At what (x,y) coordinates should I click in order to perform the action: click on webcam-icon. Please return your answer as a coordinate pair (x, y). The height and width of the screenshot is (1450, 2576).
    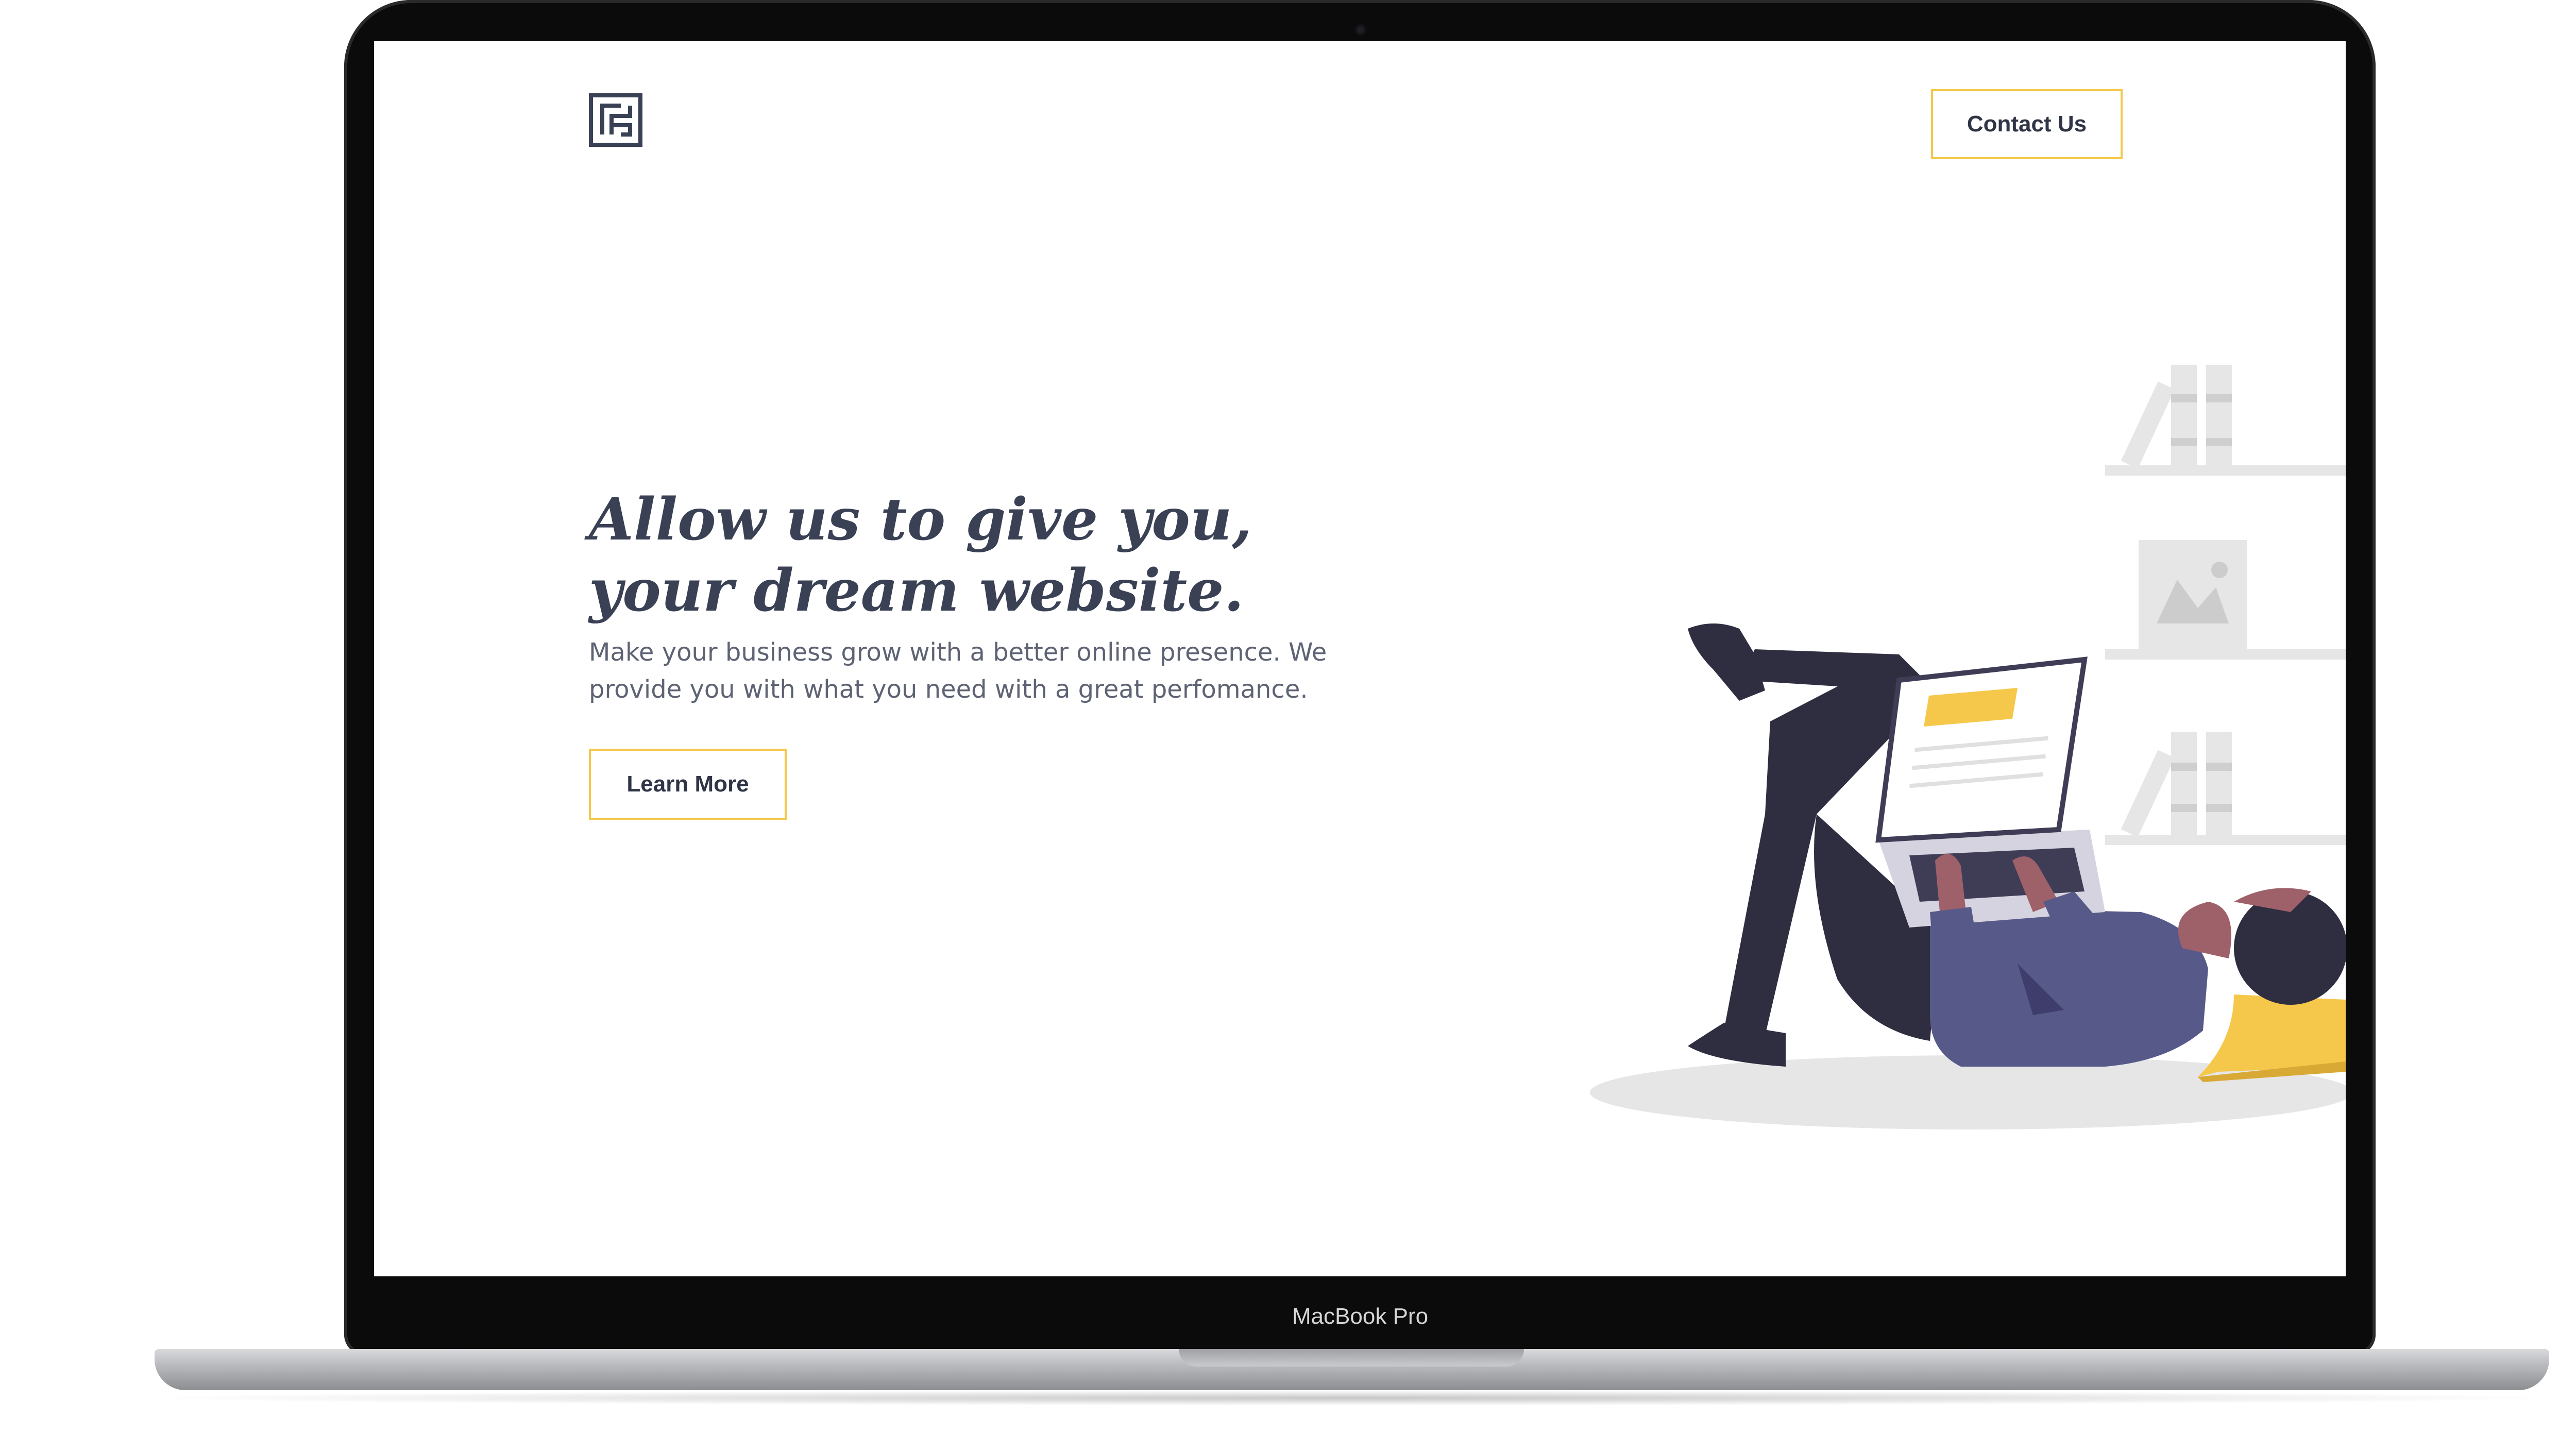
    Looking at the image, I should click on (1360, 30).